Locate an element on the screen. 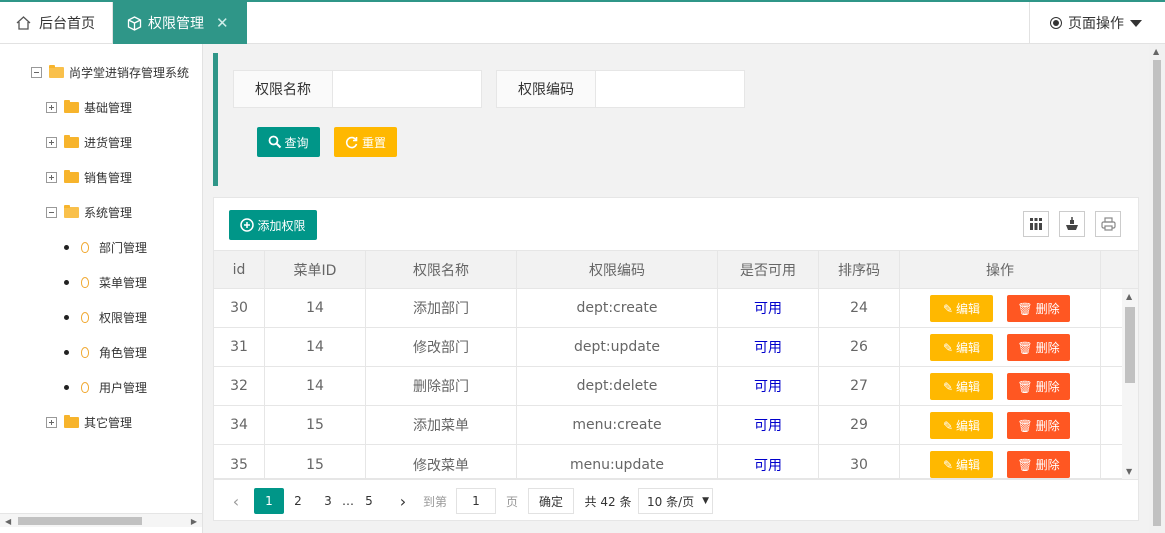 The image size is (1165, 533). tree-node-basic: 基础管理 is located at coordinates (89, 107).